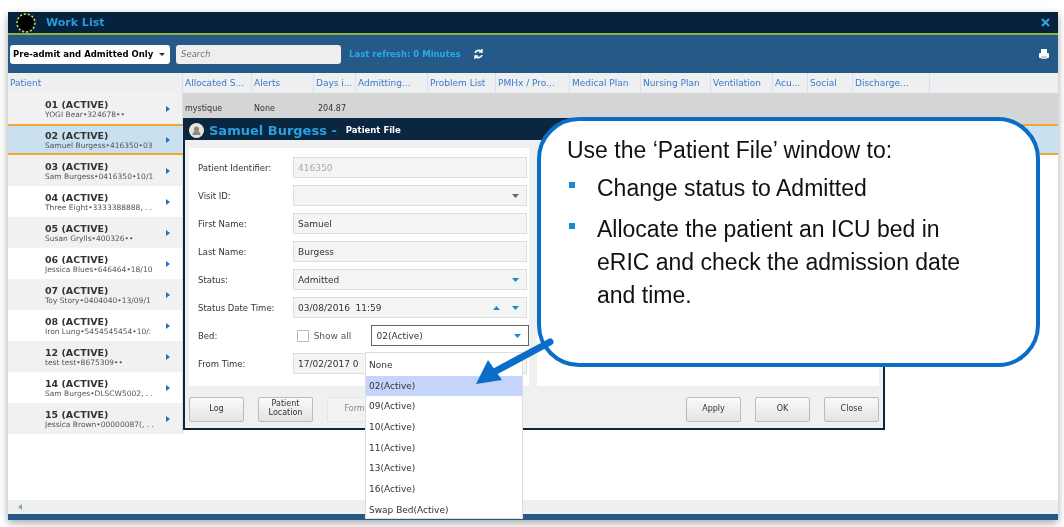  Describe the element at coordinates (410, 307) in the screenshot. I see `input-field: 03/08/2016 11:59` at that location.